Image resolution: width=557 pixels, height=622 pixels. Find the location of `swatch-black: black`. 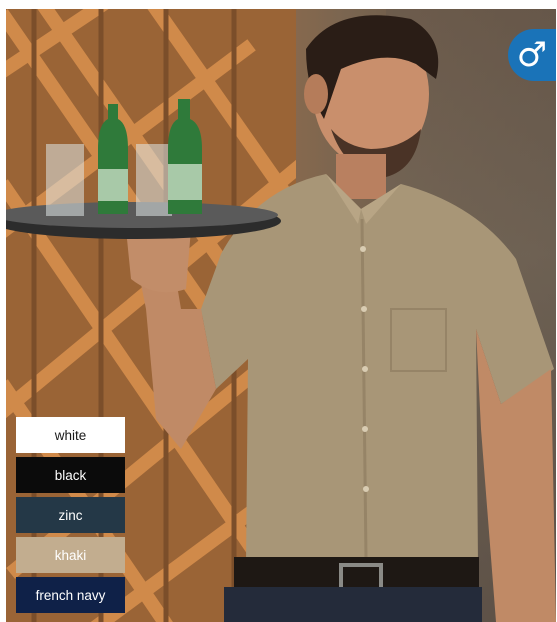

swatch-black: black is located at coordinates (70, 475).